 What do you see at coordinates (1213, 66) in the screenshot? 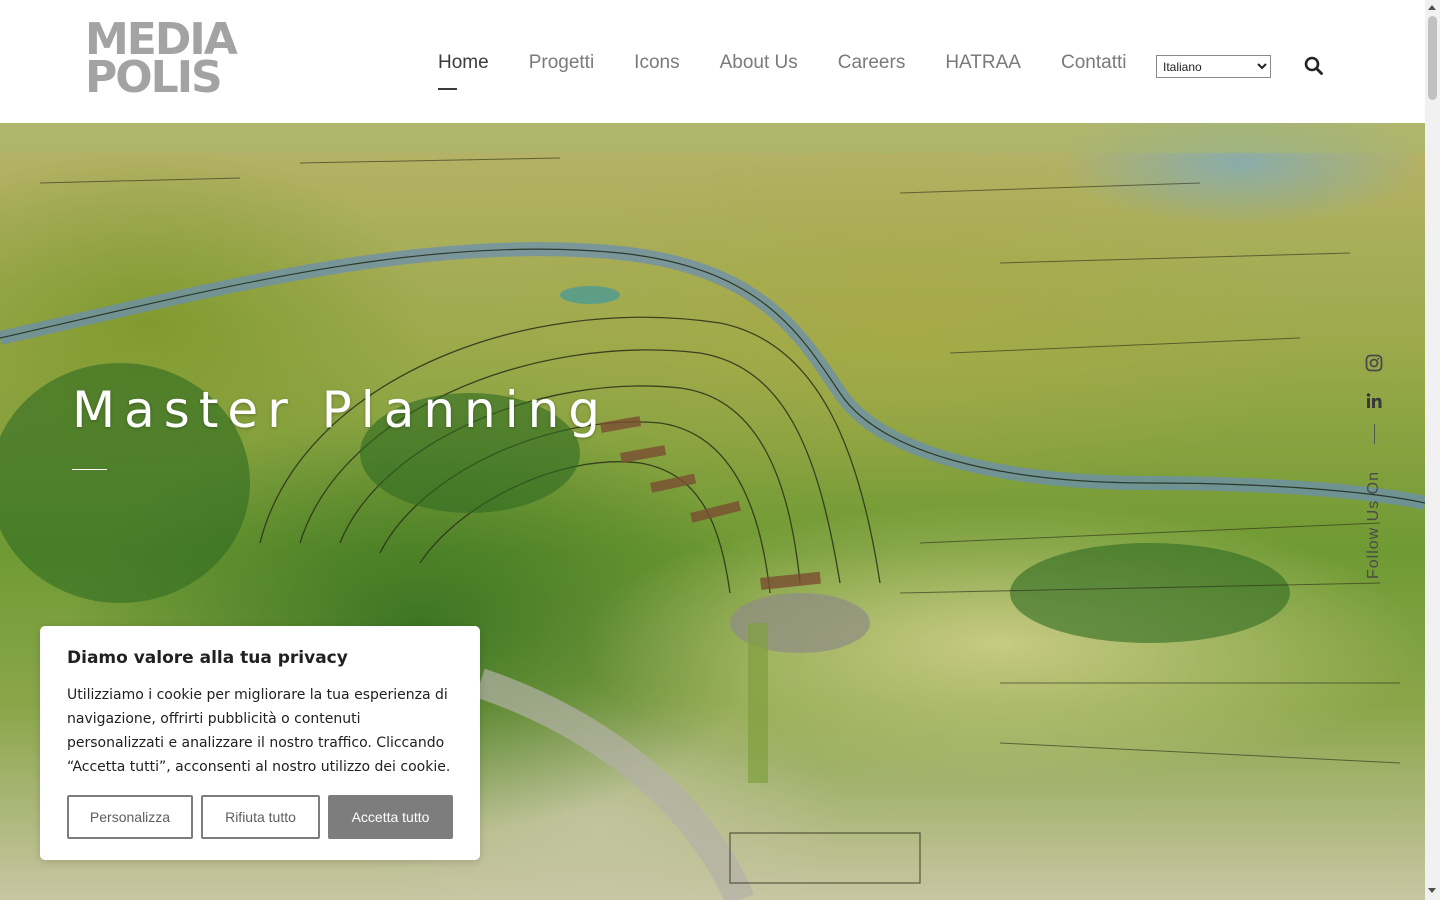
I see `language-select: Italiano` at bounding box center [1213, 66].